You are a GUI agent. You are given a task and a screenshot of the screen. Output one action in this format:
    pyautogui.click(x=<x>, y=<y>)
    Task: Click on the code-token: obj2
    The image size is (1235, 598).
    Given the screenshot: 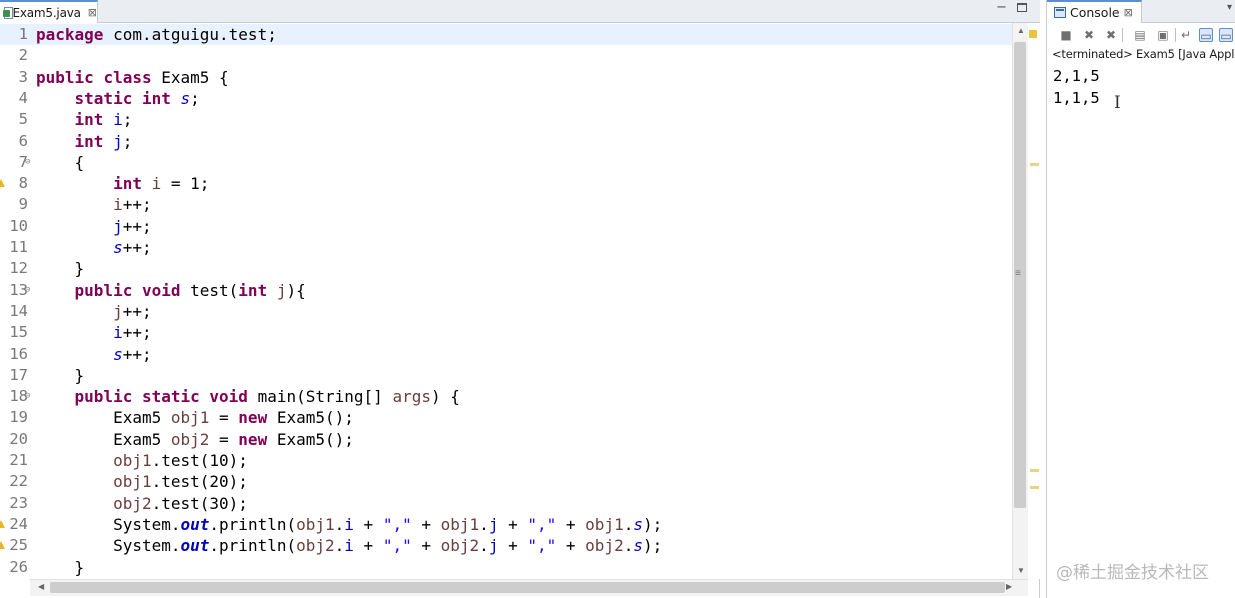 What is the action you would take?
    pyautogui.click(x=132, y=503)
    